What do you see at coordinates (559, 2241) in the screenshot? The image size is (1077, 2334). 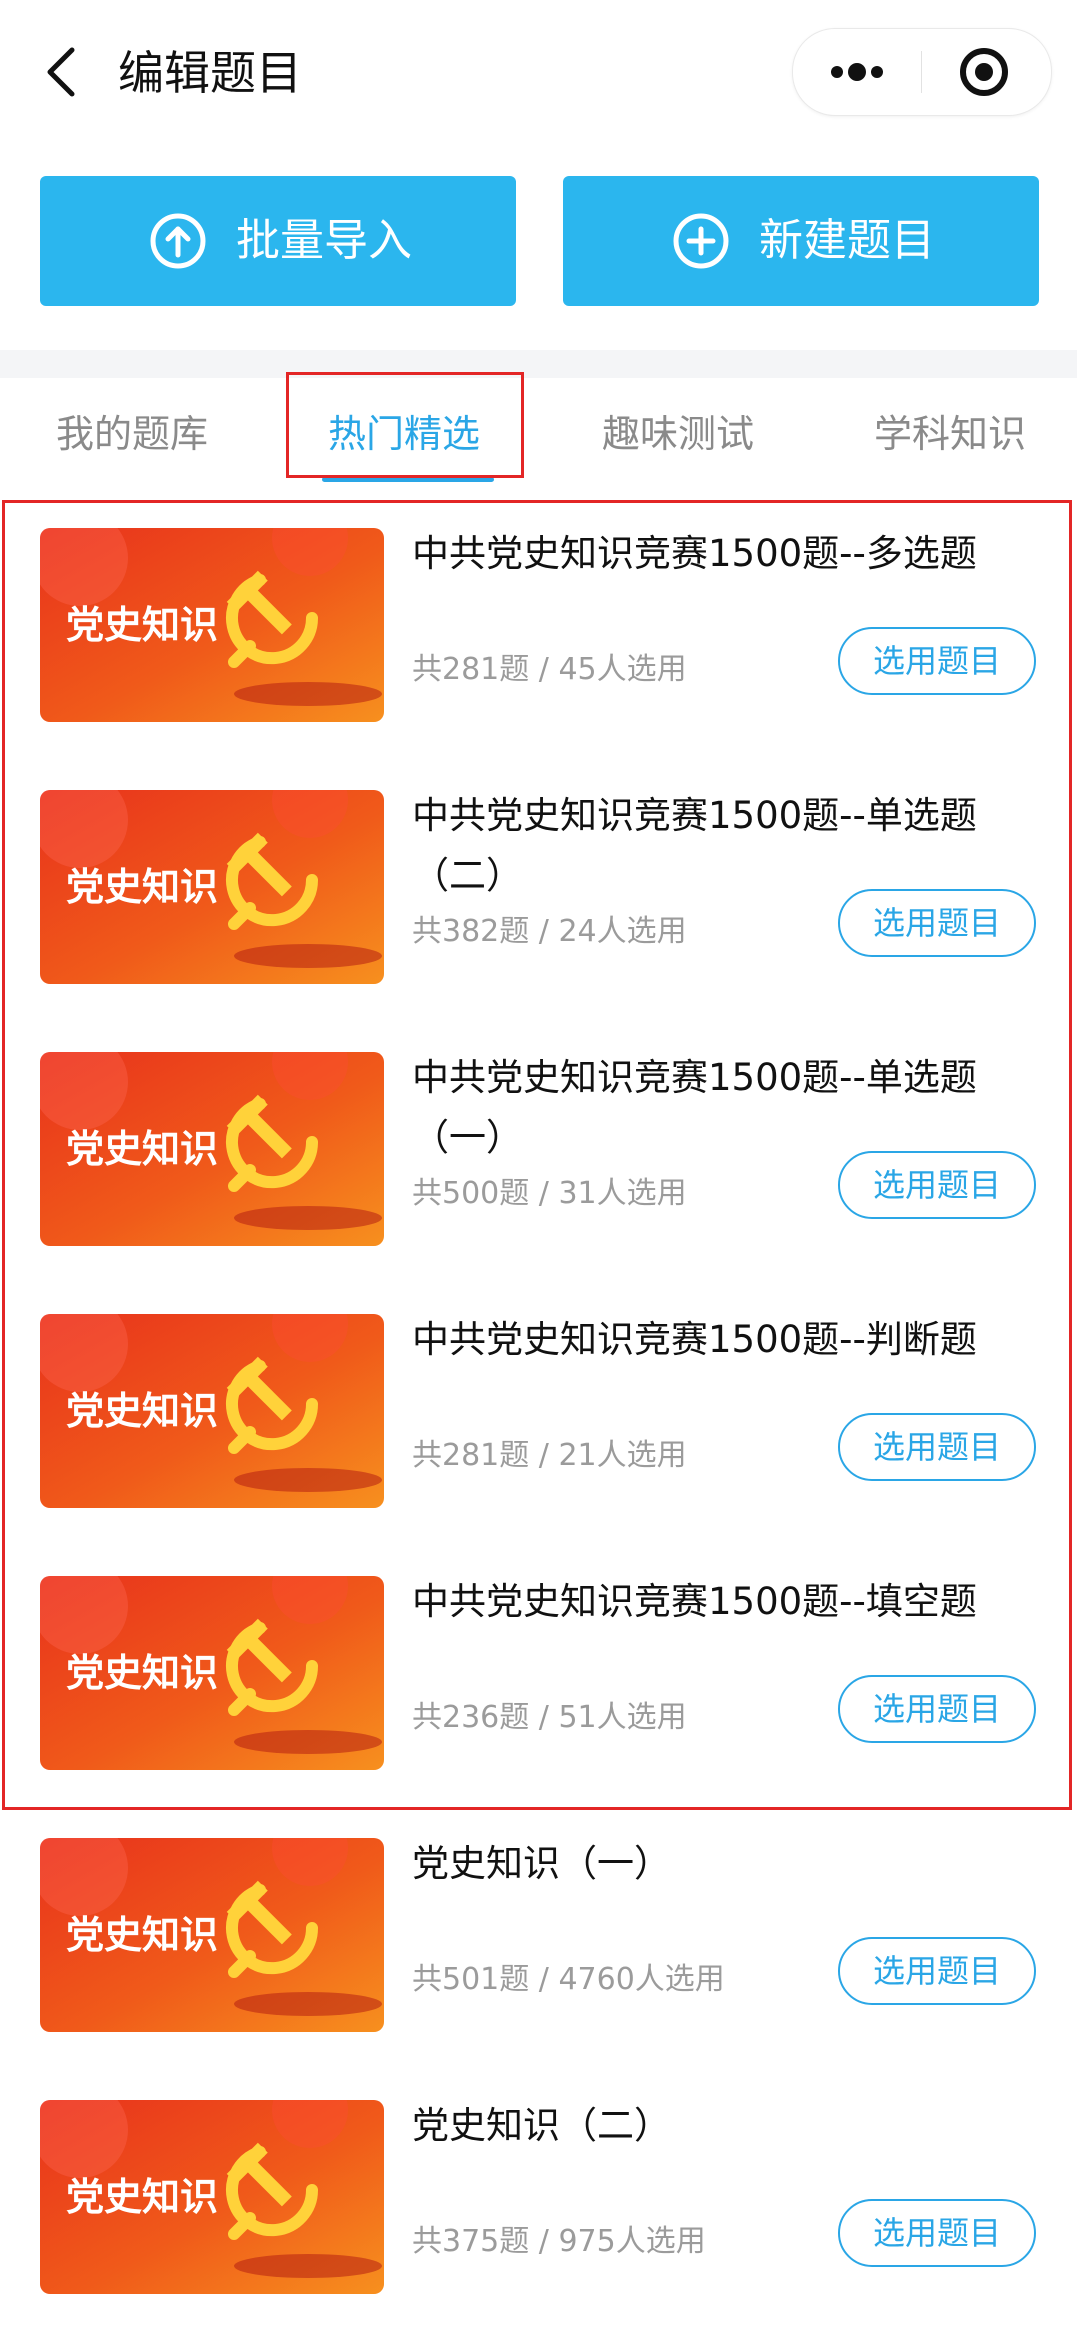 I see `bank-meta: 共375题 / 975人选用` at bounding box center [559, 2241].